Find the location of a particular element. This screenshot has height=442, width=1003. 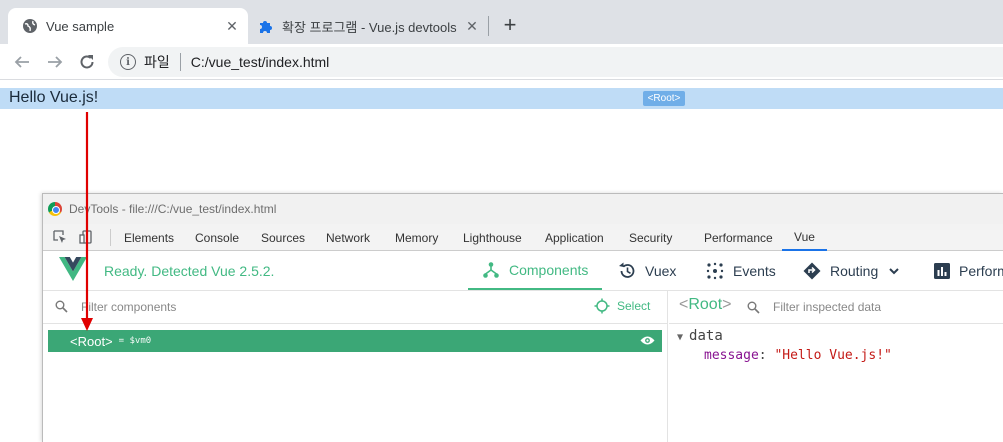

inspected-component-name: Root is located at coordinates (705, 304).